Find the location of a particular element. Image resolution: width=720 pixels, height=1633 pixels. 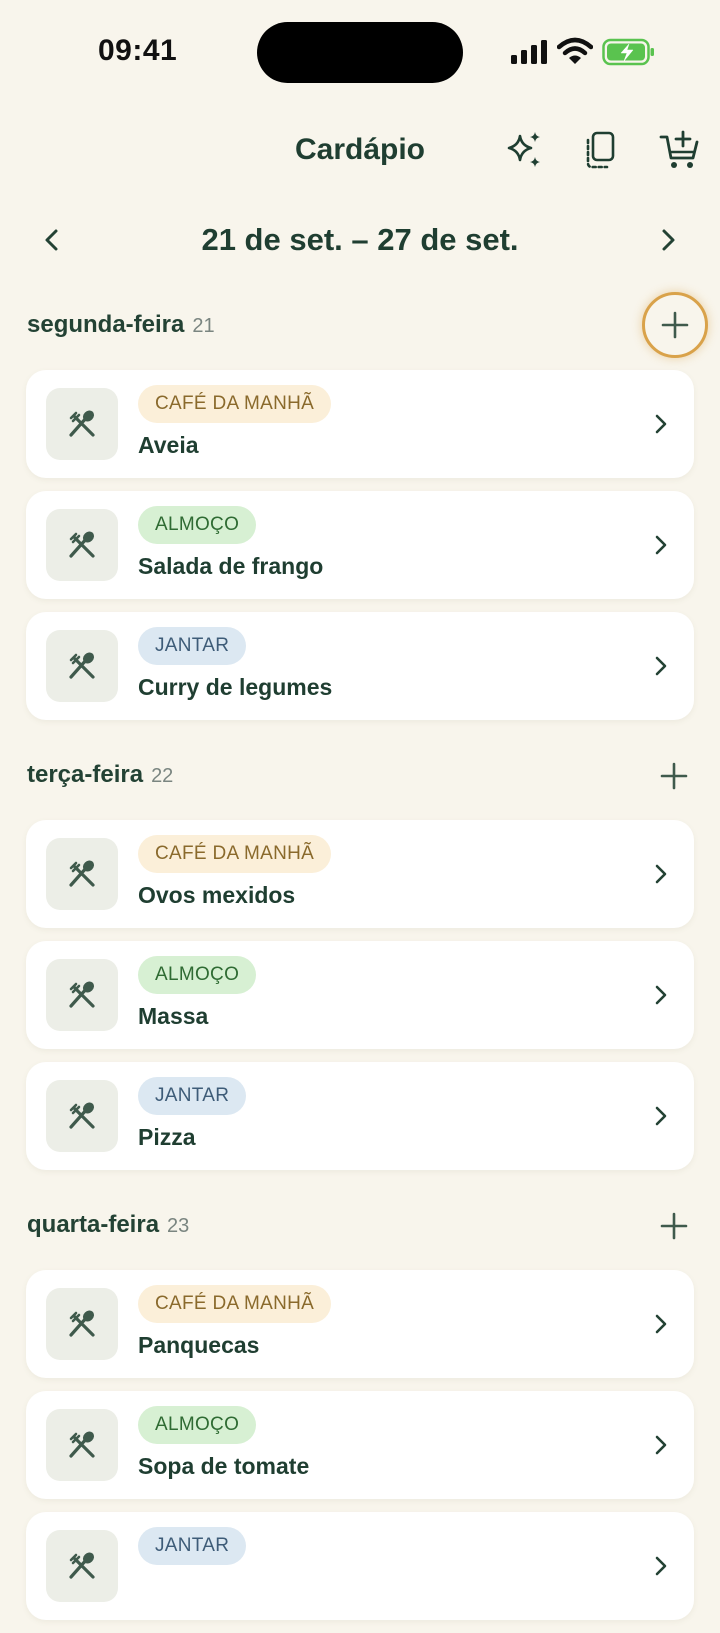

meal-card: CAFÉ DA MANHÃ Panquecas is located at coordinates (360, 1324).